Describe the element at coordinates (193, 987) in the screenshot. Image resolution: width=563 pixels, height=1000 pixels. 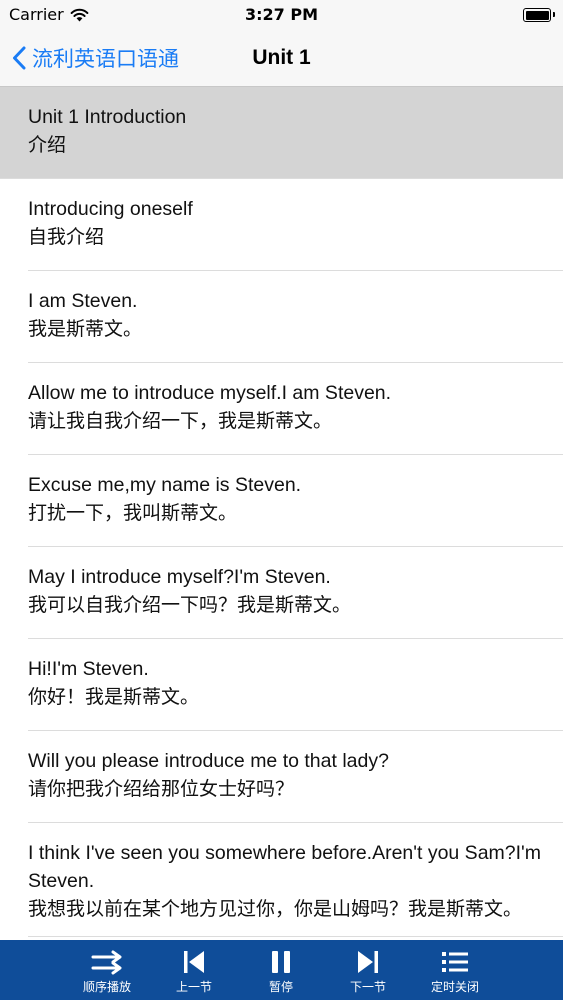
I see `previous-label: 上一节` at that location.